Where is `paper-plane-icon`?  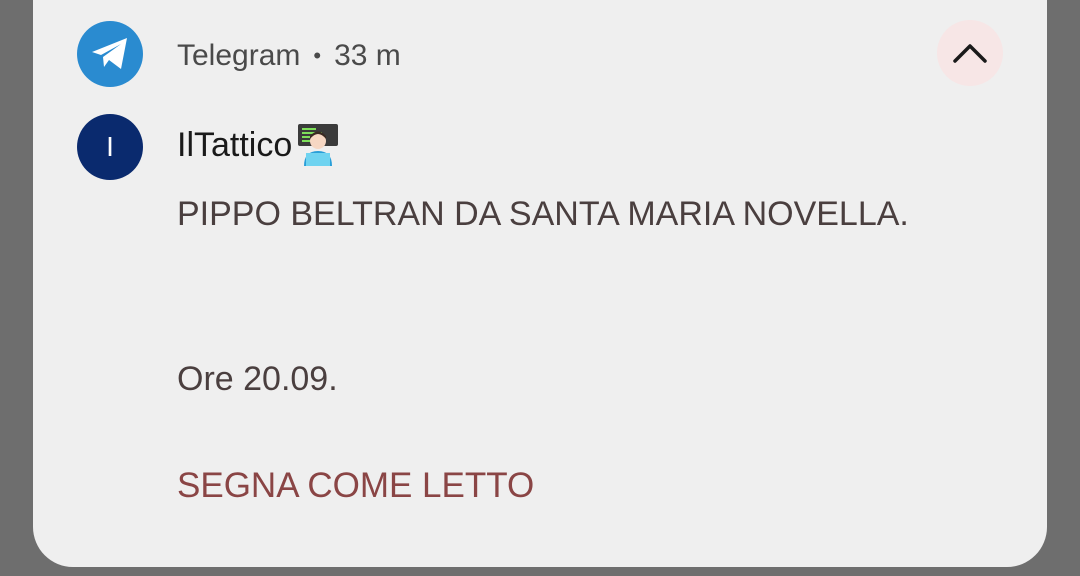 paper-plane-icon is located at coordinates (109, 53).